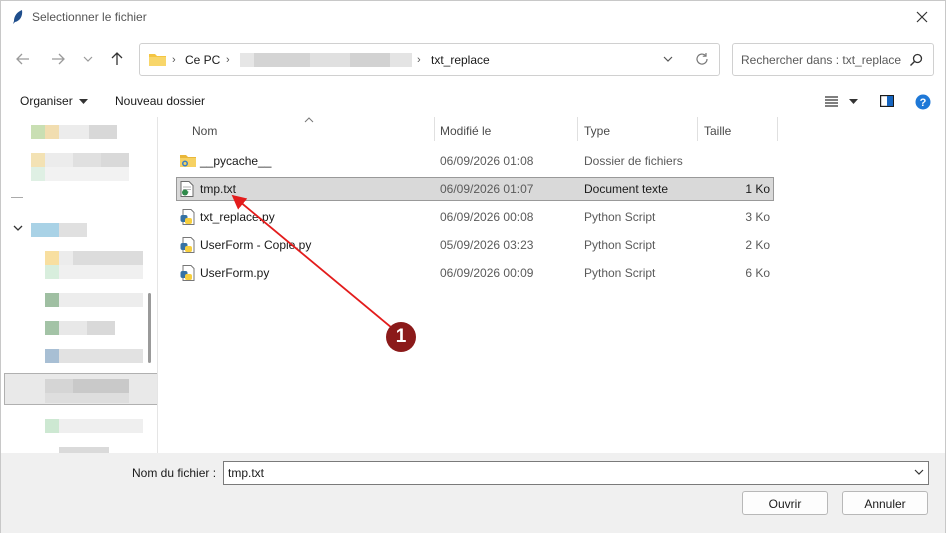 The width and height of the screenshot is (946, 533). What do you see at coordinates (236, 161) in the screenshot?
I see `file-name: __pycache__` at bounding box center [236, 161].